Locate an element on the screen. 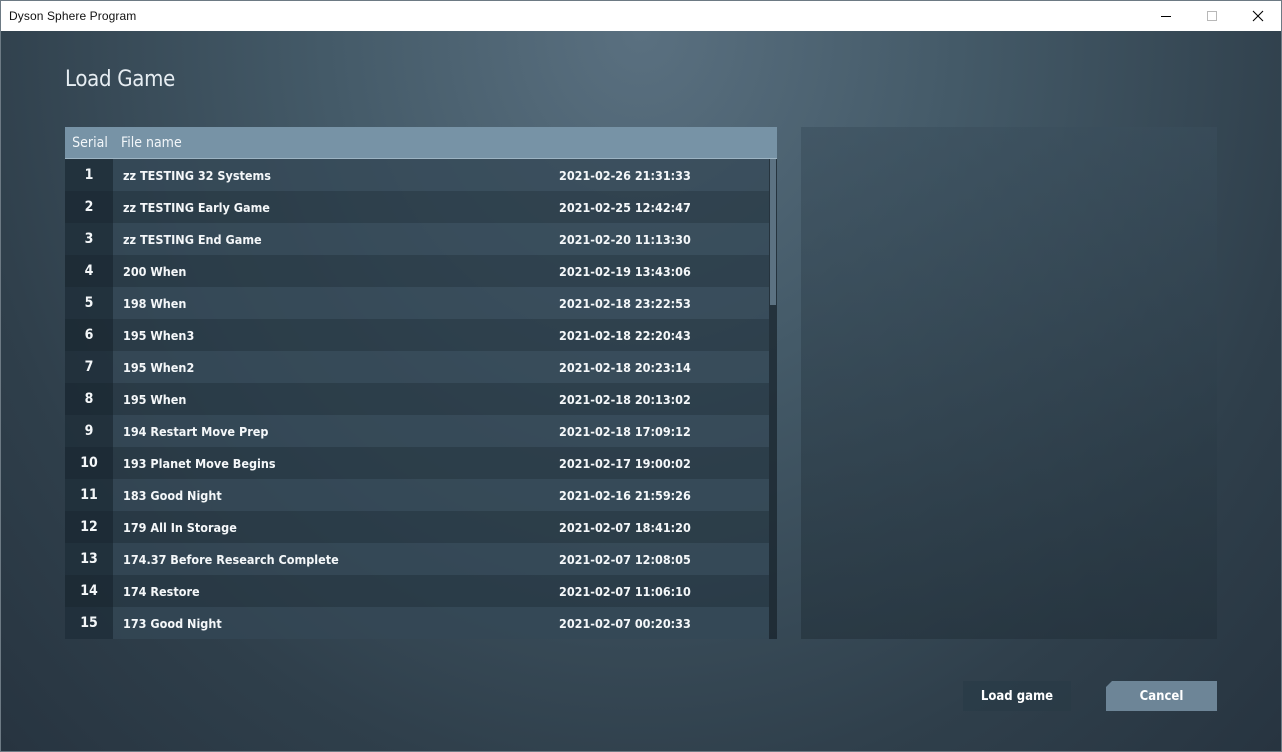 This screenshot has width=1282, height=752. maximize-icon is located at coordinates (1212, 16).